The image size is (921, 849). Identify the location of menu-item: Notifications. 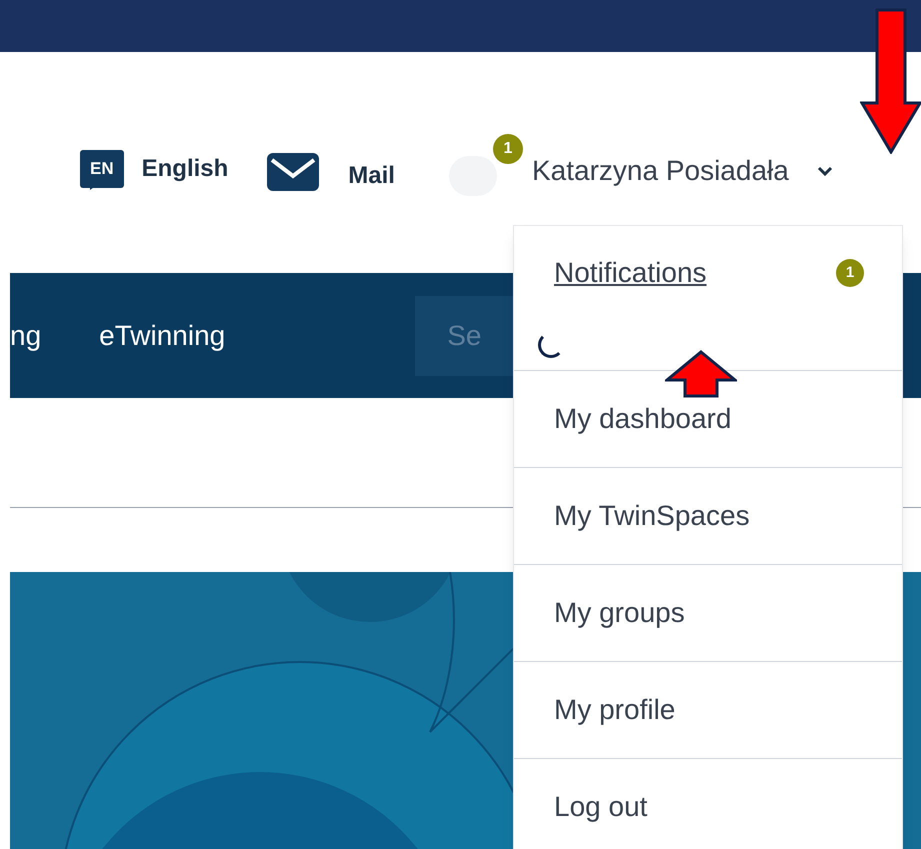
(630, 273).